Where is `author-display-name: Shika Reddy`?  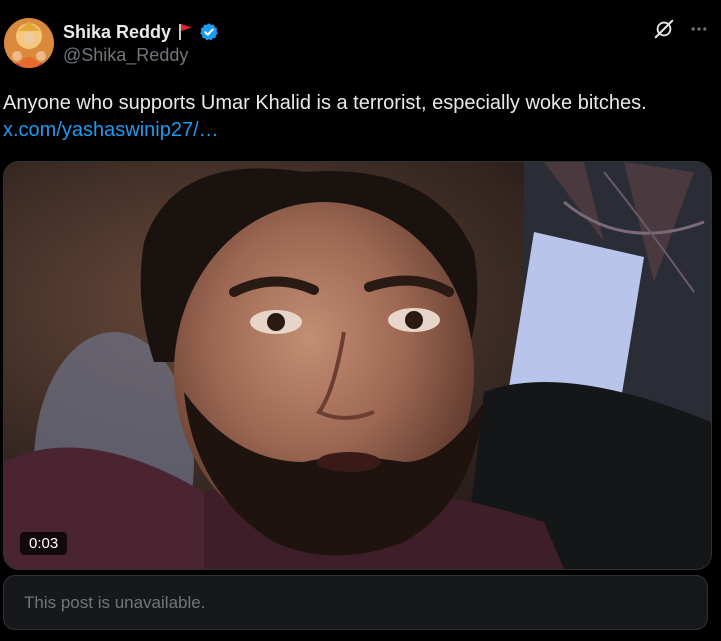
author-display-name: Shika Reddy is located at coordinates (117, 32).